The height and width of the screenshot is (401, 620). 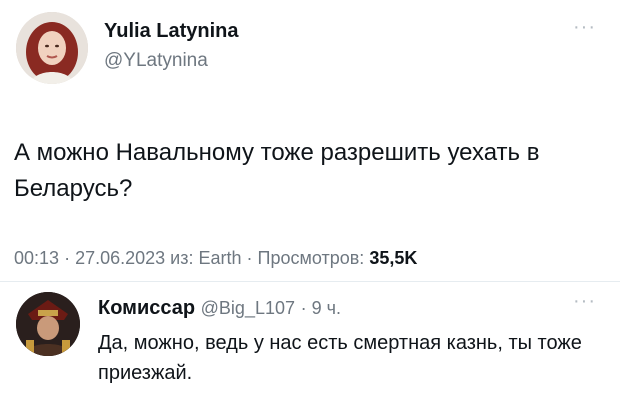 What do you see at coordinates (311, 258) in the screenshot?
I see `views-label: Просмотров:` at bounding box center [311, 258].